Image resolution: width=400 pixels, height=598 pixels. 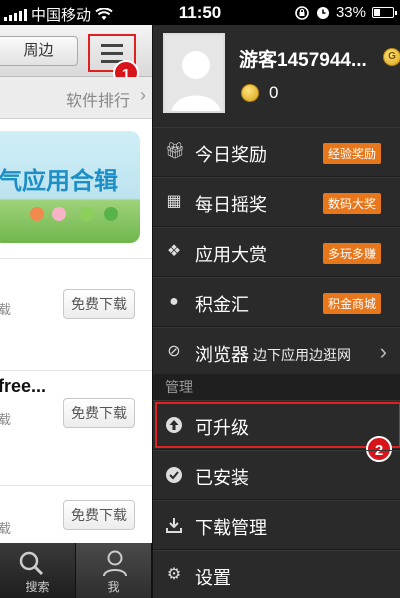 I want to click on coin-count: 0, so click(x=274, y=92).